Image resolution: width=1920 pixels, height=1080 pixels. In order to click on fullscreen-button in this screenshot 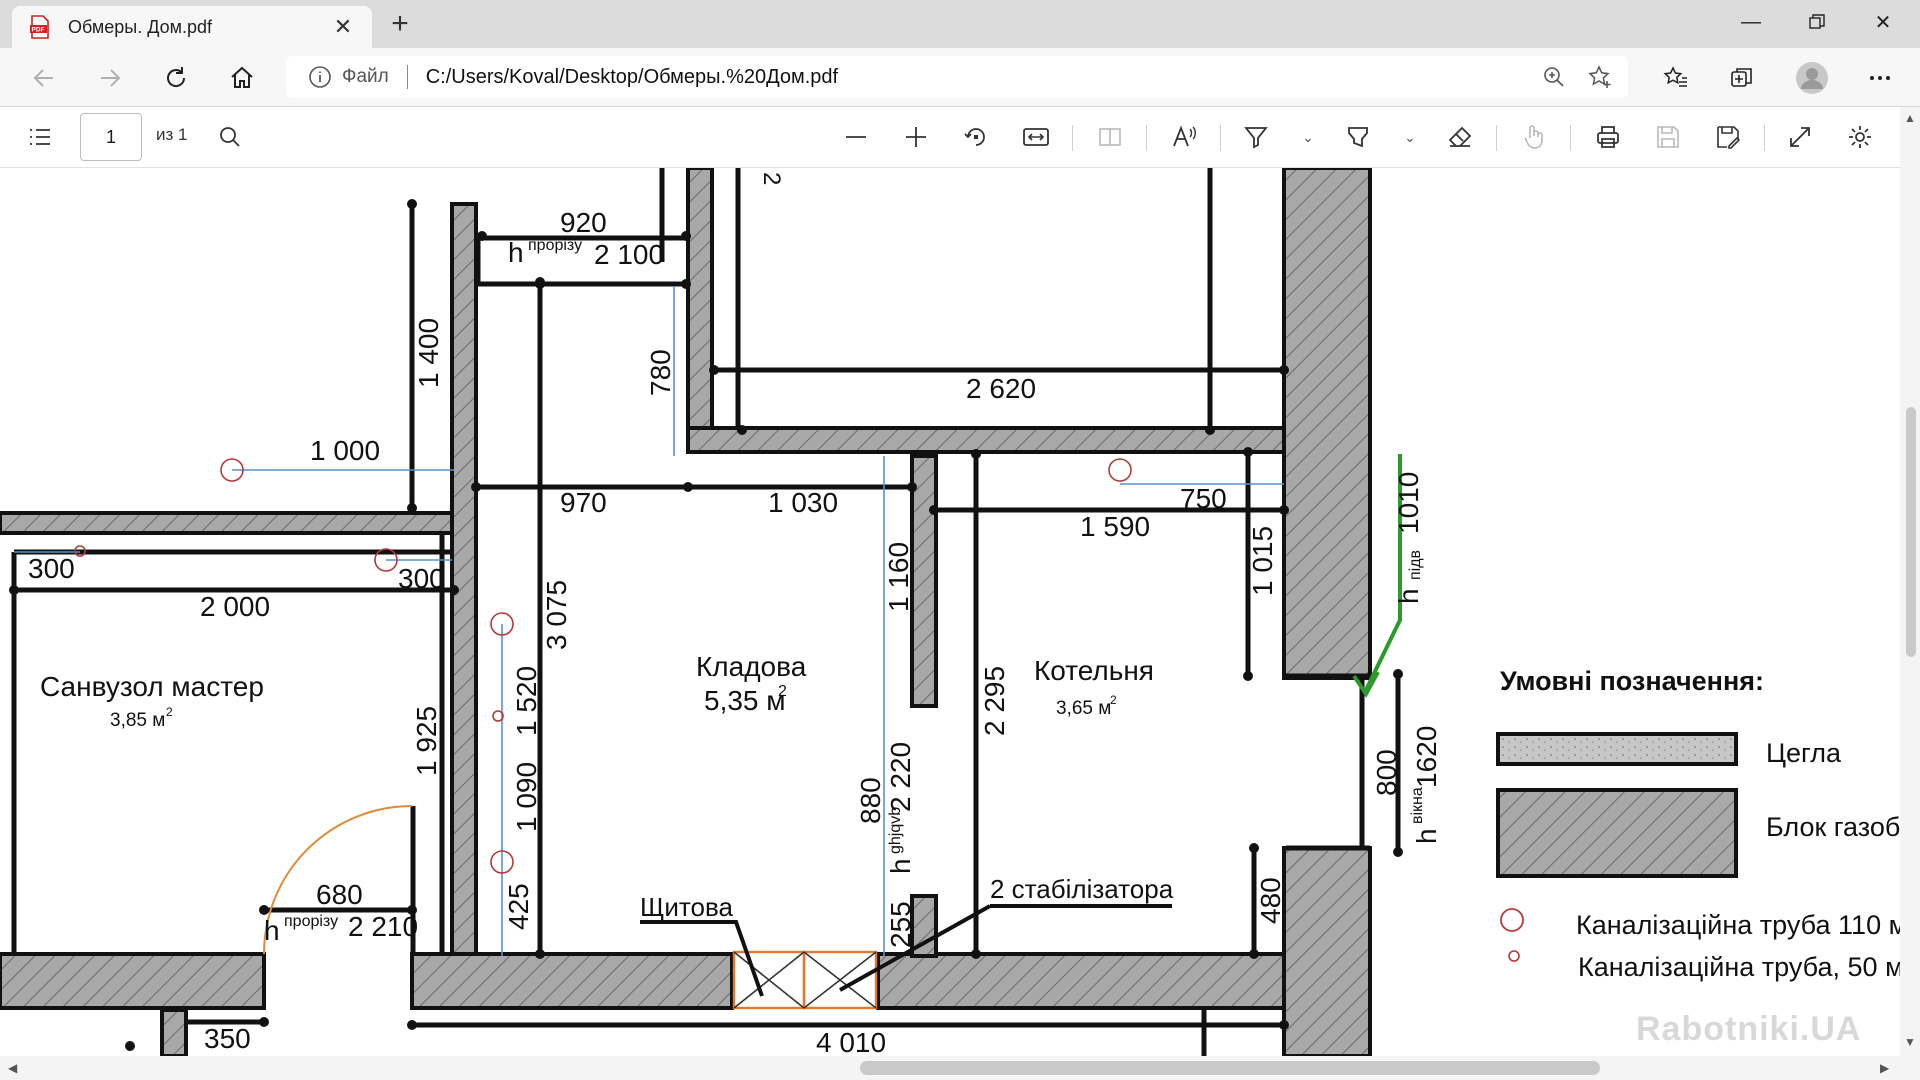, I will do `click(1800, 137)`.